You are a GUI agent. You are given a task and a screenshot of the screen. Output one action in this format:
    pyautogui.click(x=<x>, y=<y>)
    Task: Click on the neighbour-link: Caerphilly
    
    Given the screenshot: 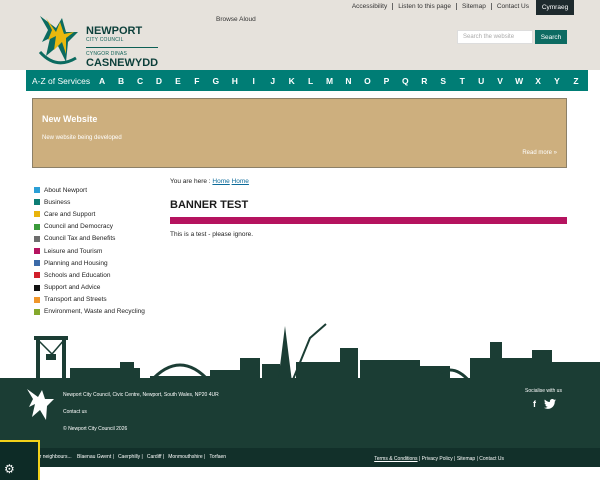 What is the action you would take?
    pyautogui.click(x=129, y=457)
    